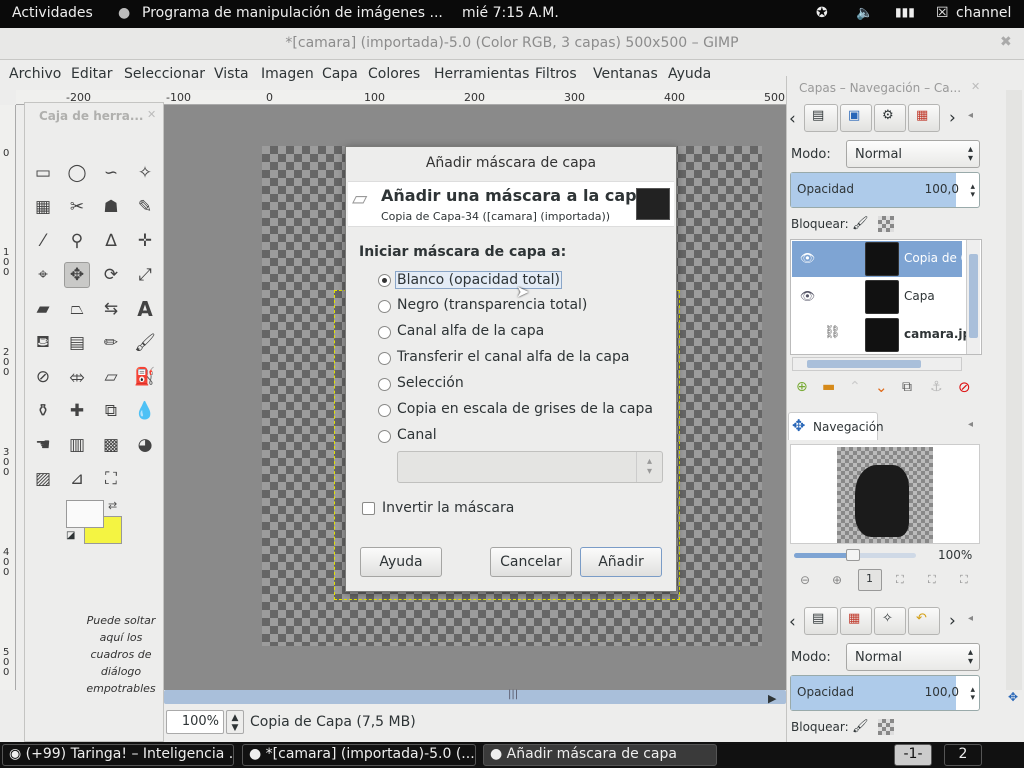 The height and width of the screenshot is (768, 1024). What do you see at coordinates (384, 358) in the screenshot?
I see `radio-transferir` at bounding box center [384, 358].